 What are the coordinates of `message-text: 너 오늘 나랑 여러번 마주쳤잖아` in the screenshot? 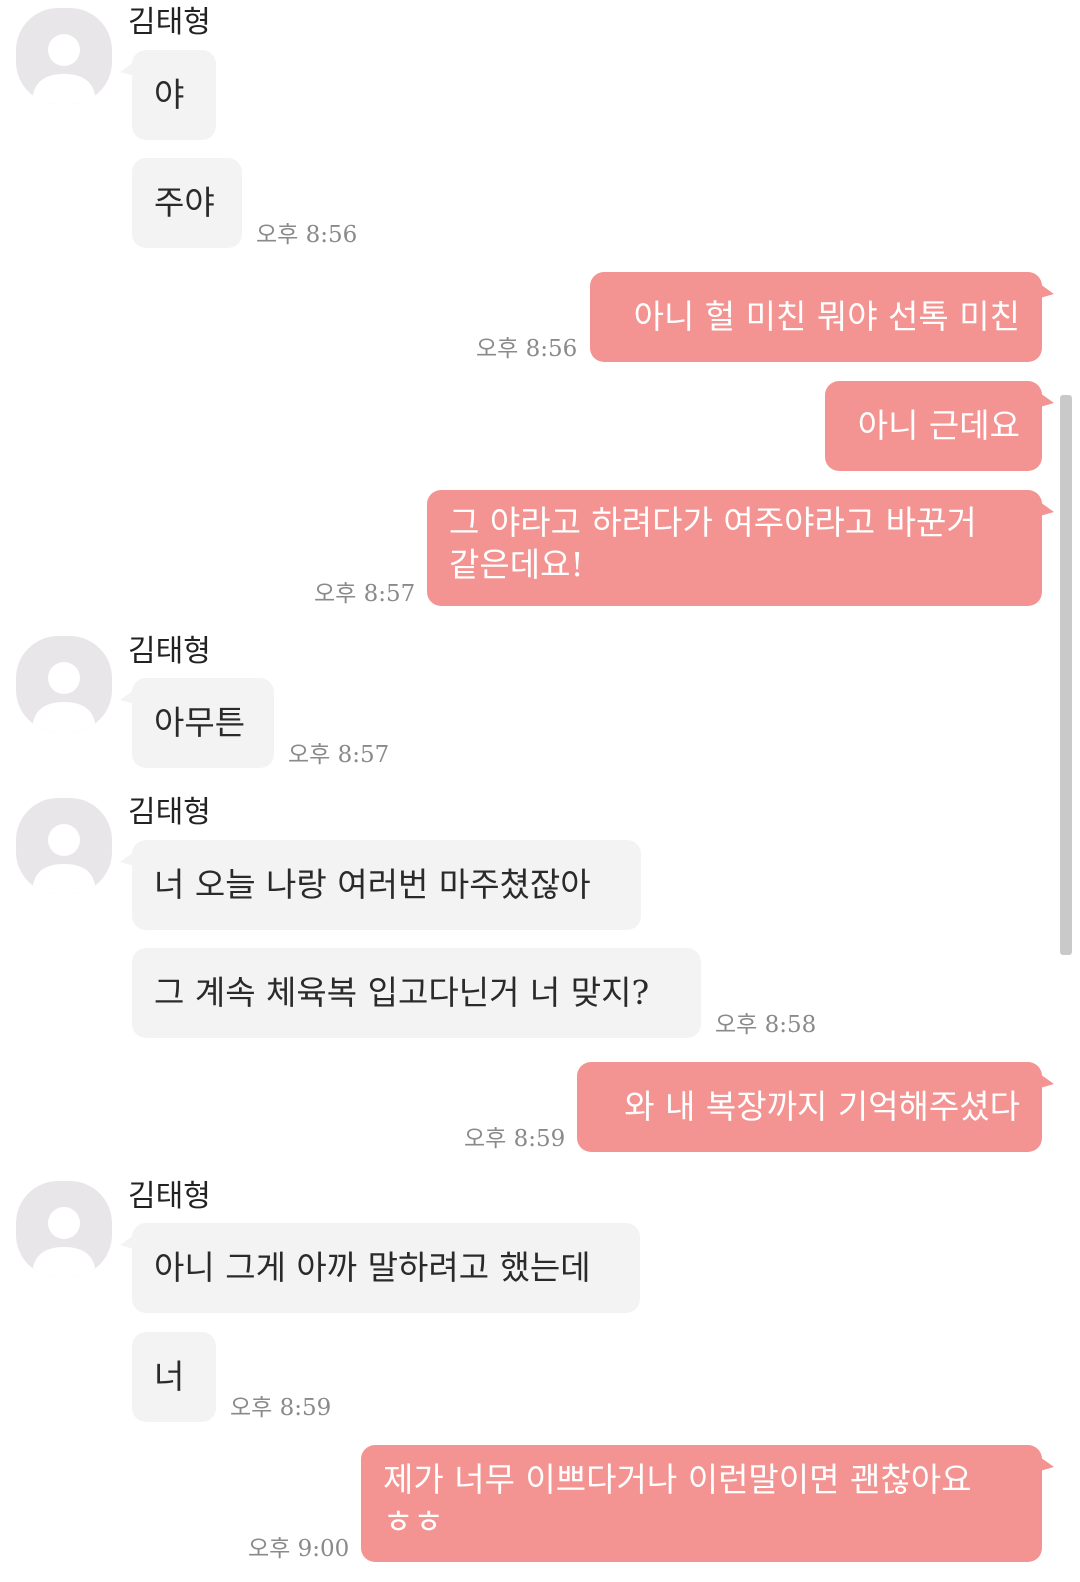 It's located at (372, 884).